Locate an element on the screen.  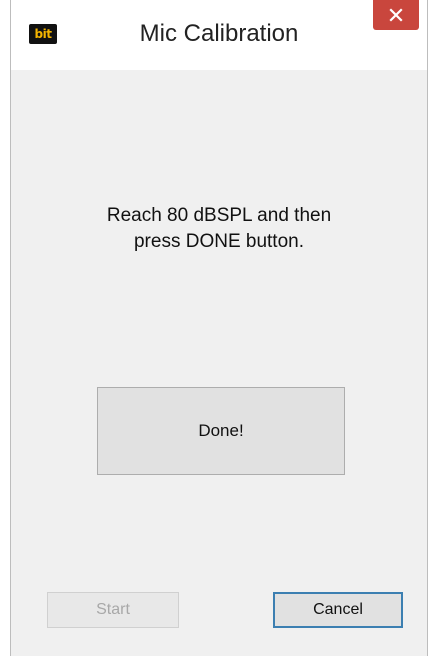
instruction-line-1: Reach 80 dBSPL and then is located at coordinates (219, 215).